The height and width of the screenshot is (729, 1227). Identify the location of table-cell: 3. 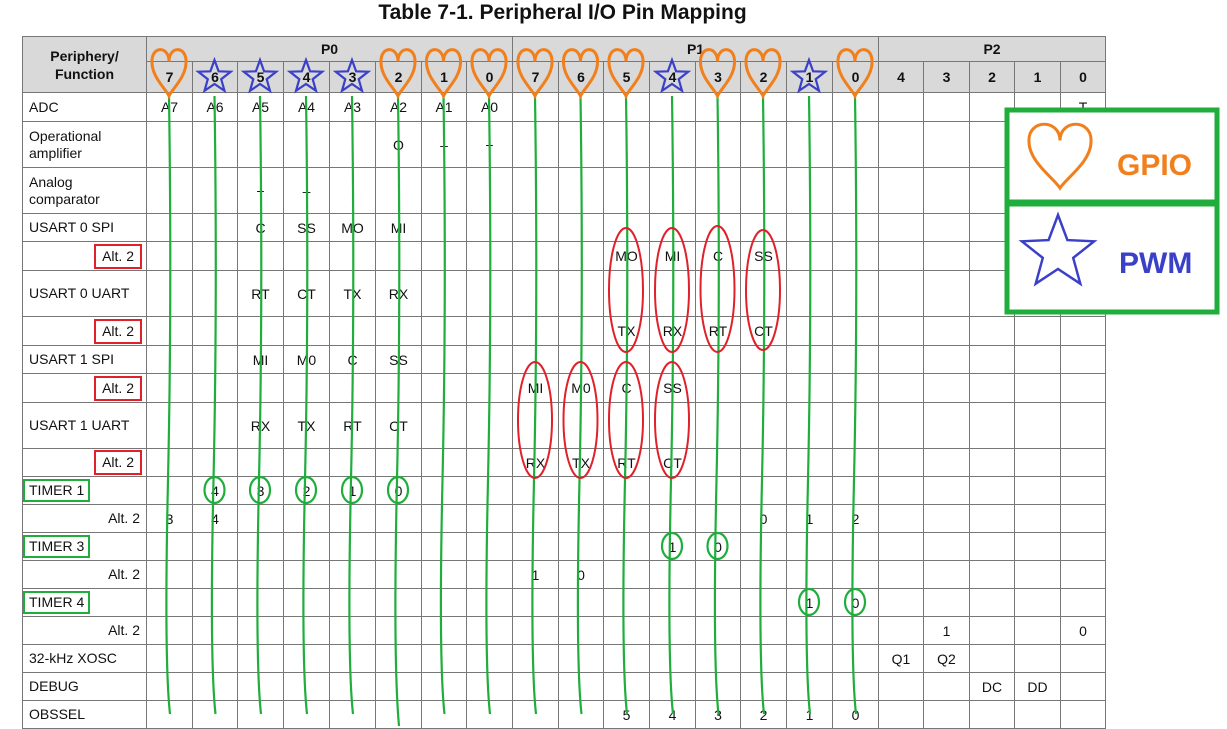
(718, 714).